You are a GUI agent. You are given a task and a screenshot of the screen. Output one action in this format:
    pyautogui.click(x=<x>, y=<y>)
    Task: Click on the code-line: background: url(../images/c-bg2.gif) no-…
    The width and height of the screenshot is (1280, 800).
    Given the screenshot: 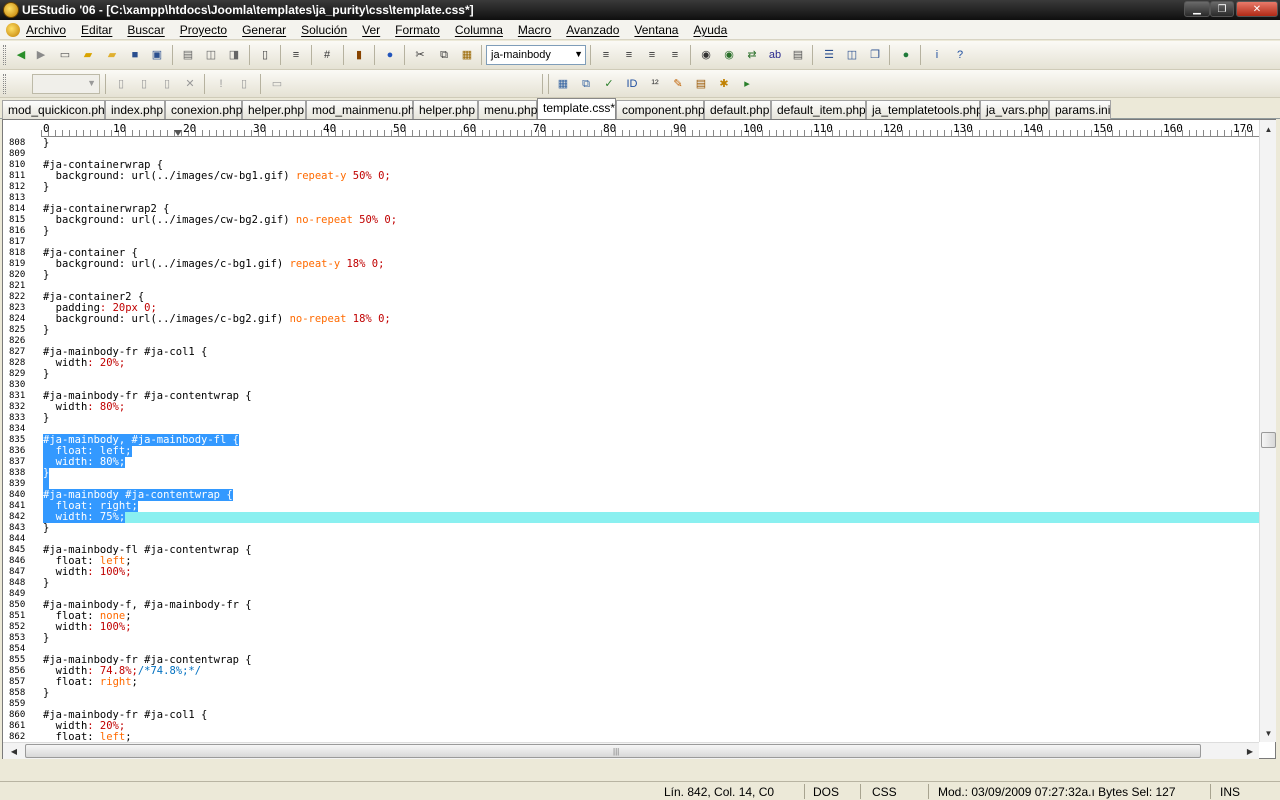 What is the action you would take?
    pyautogui.click(x=651, y=319)
    